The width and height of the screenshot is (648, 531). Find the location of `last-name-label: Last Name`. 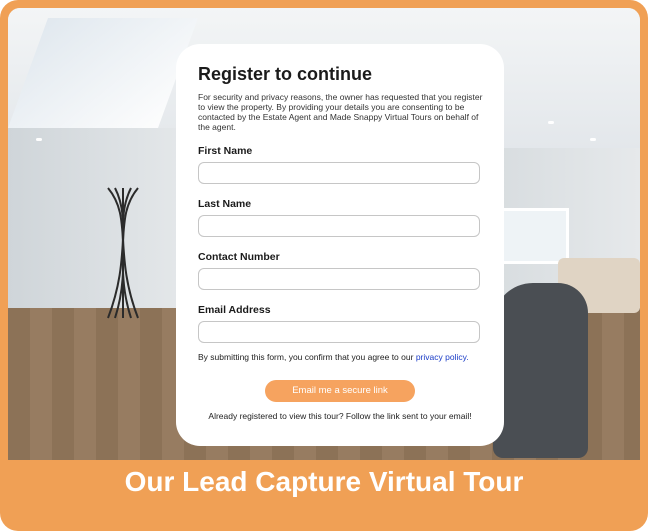

last-name-label: Last Name is located at coordinates (225, 204).